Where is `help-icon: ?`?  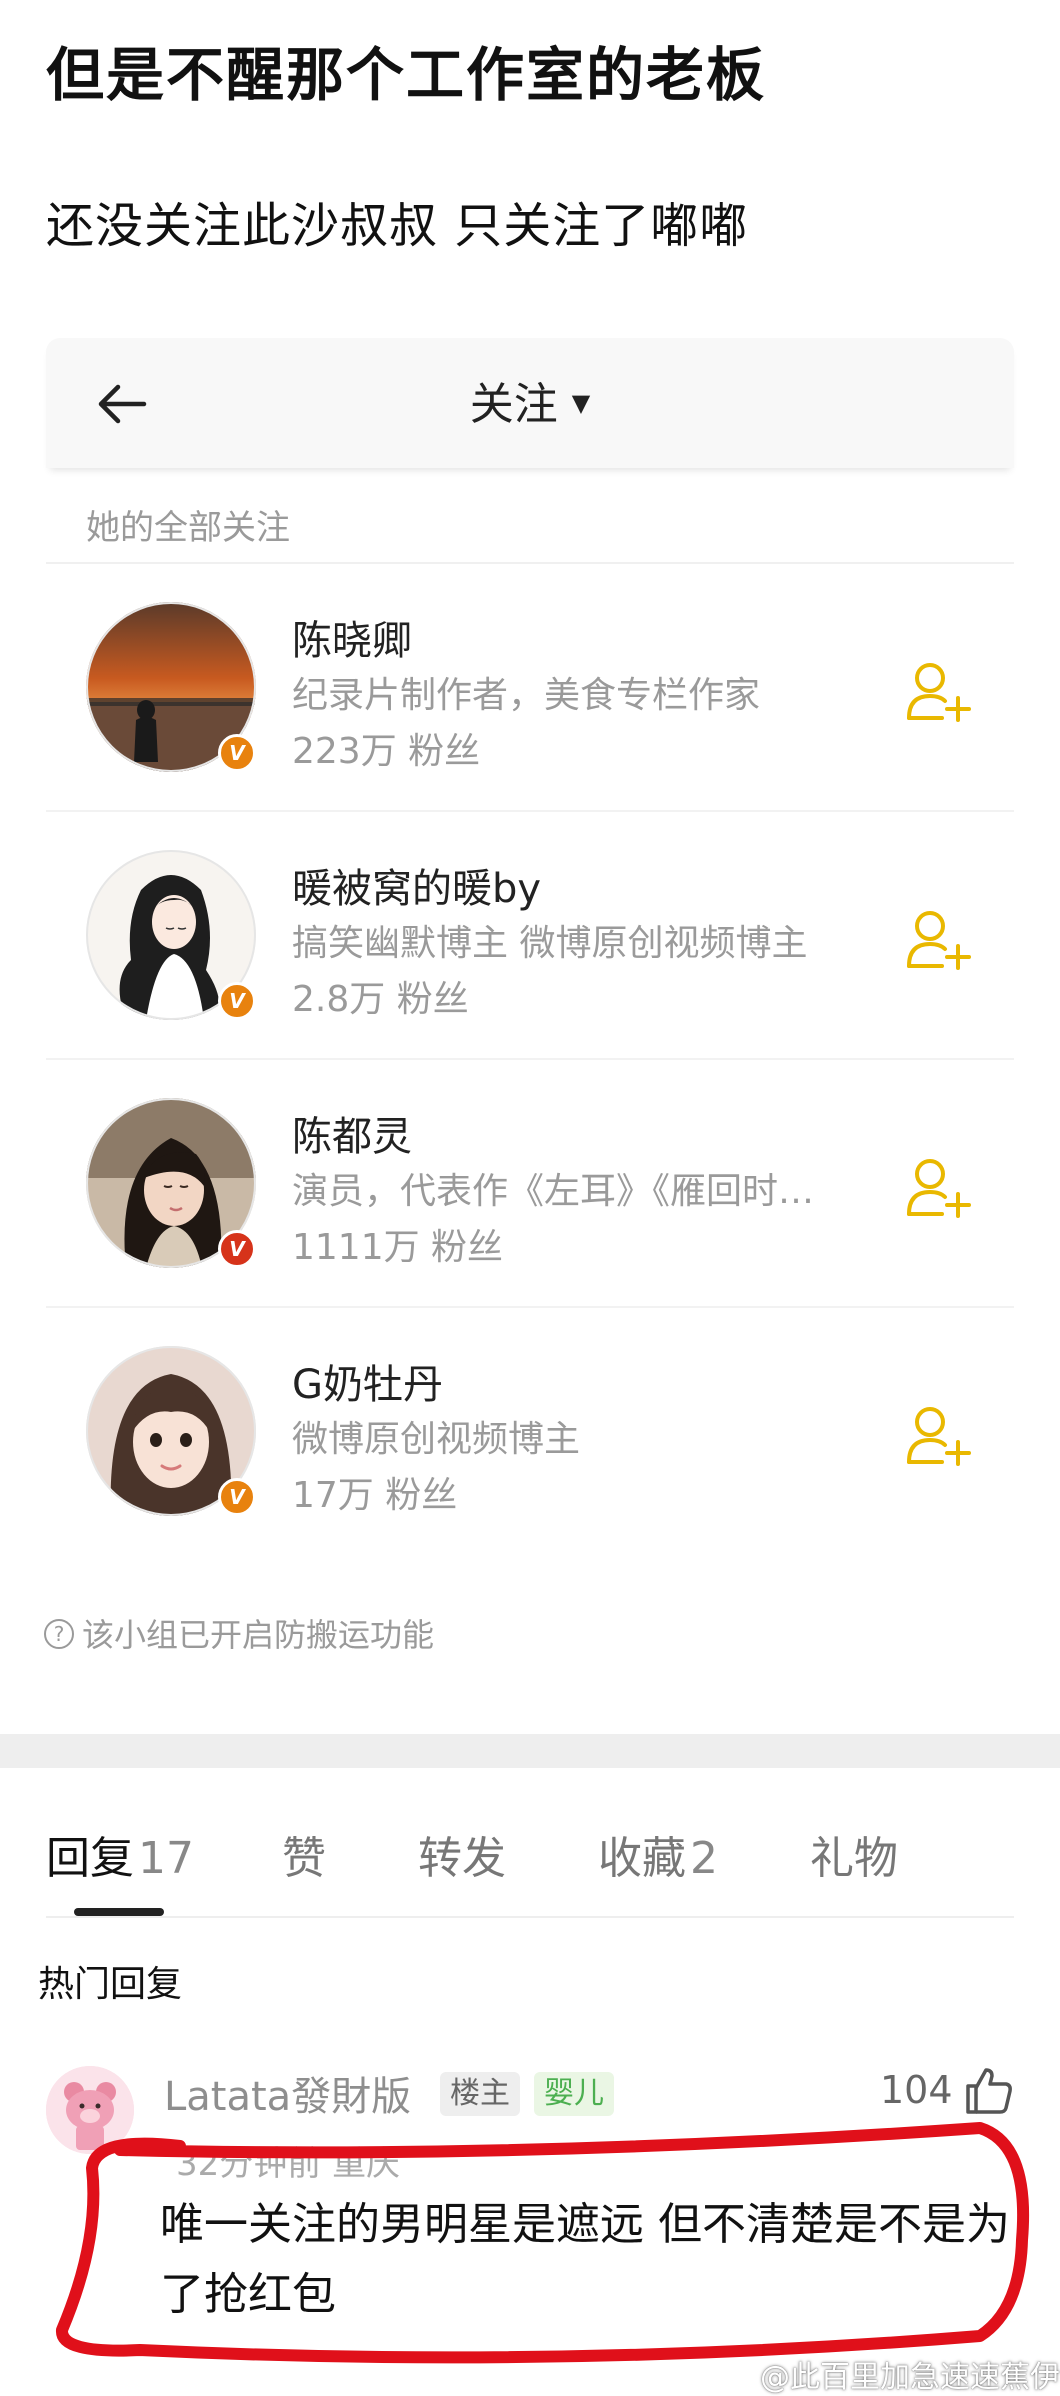 help-icon: ? is located at coordinates (59, 1634).